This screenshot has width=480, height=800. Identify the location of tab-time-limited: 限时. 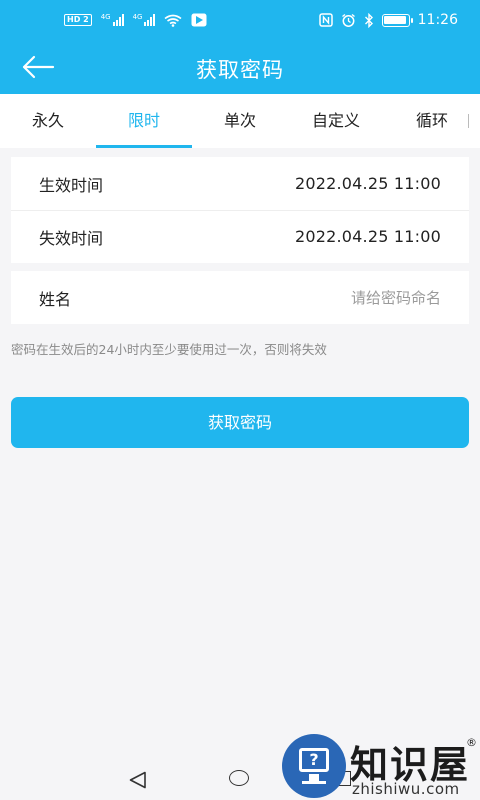
(144, 121).